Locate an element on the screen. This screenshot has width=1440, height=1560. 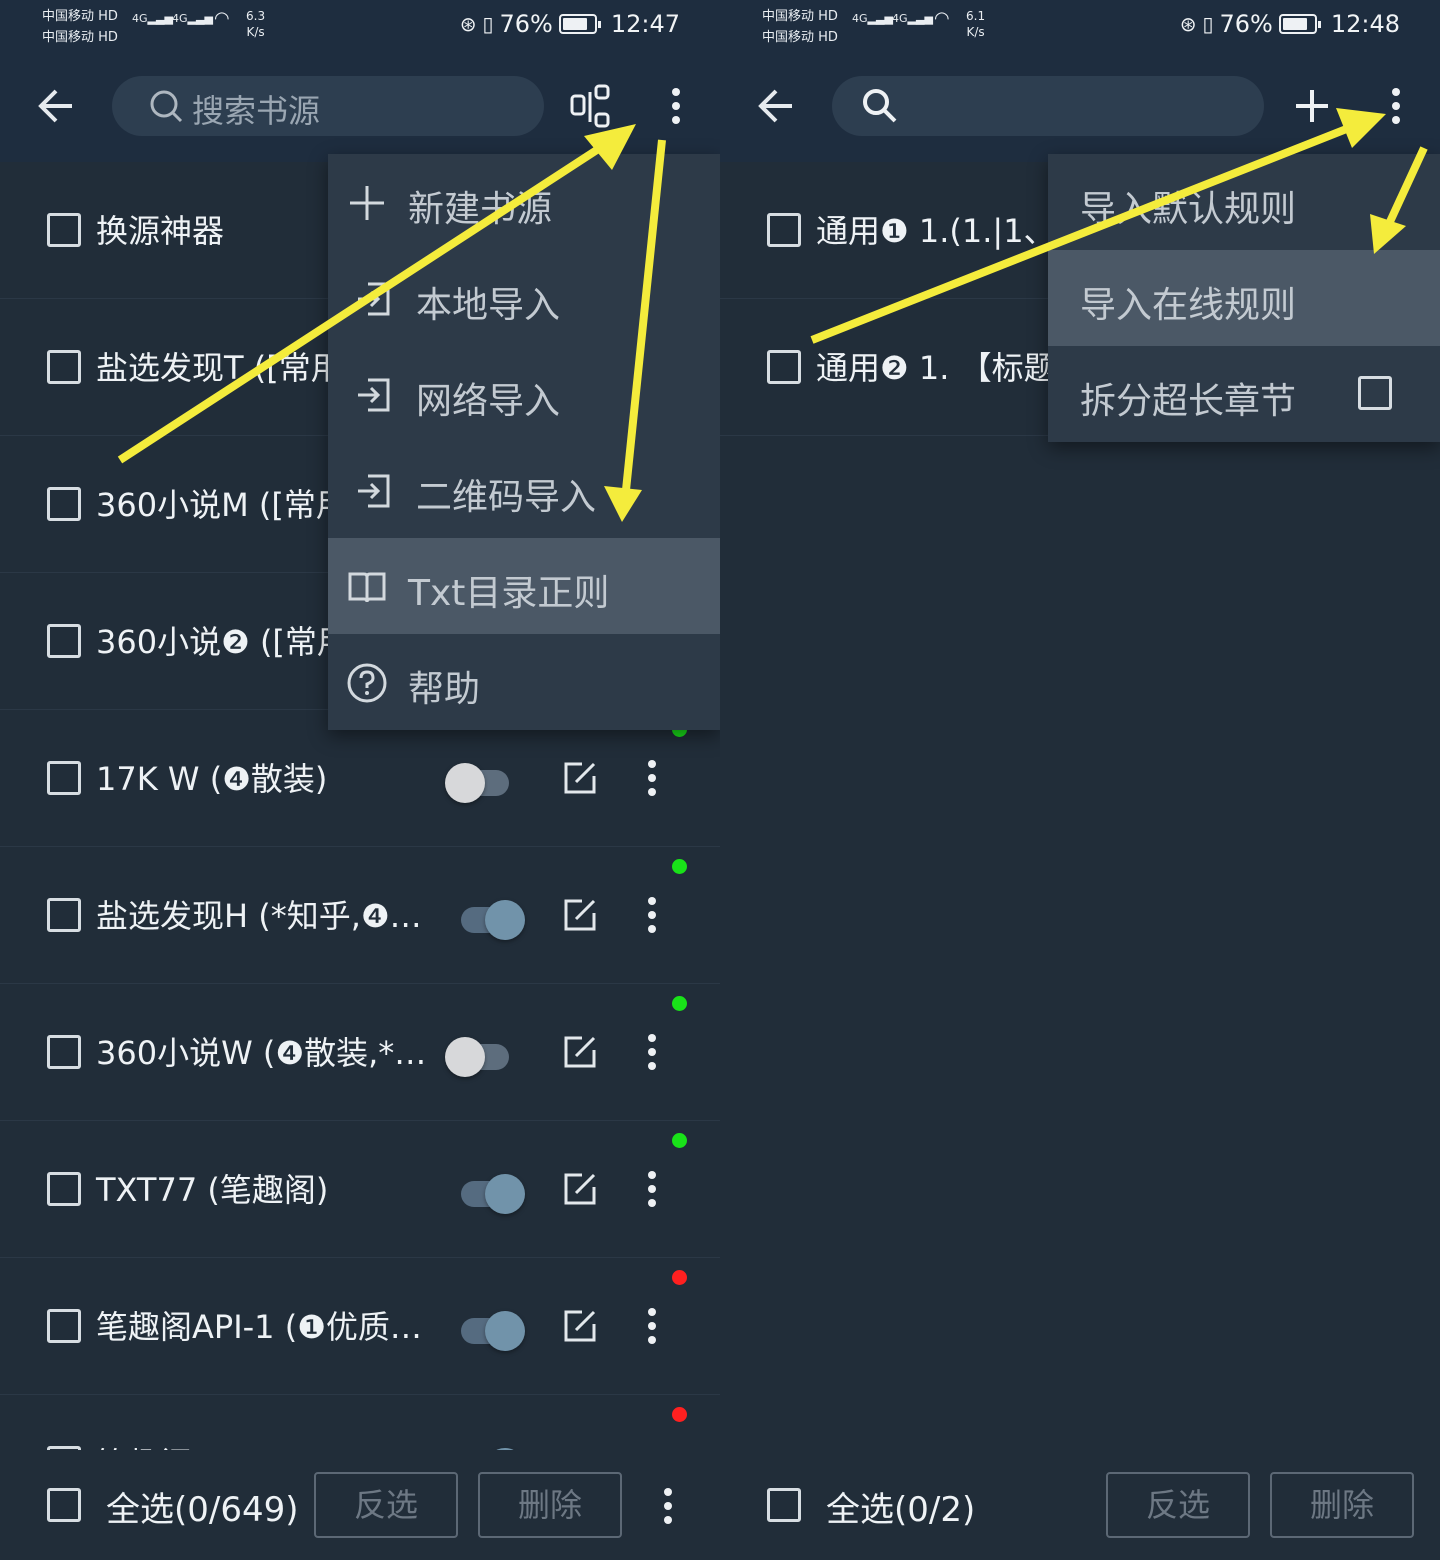
carrier-info: 中国移动 HD 中国移动 HD is located at coordinates (80, 27).